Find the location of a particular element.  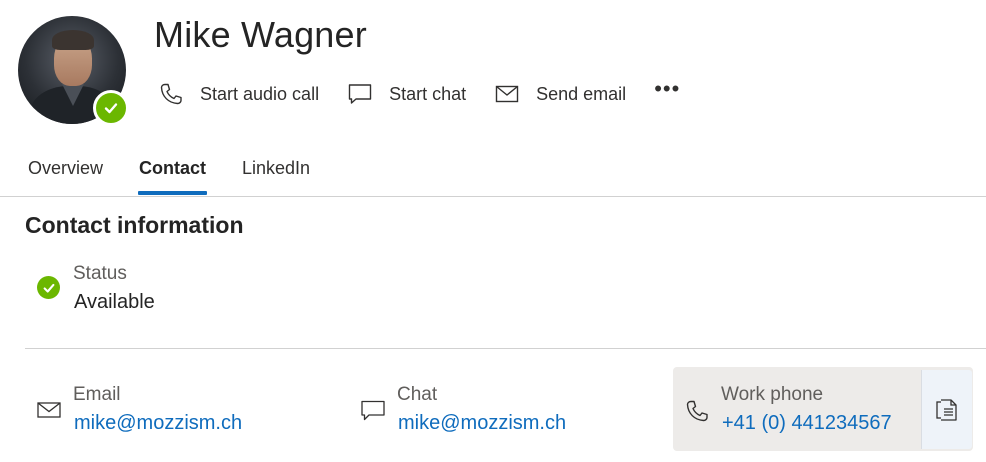

more-icon: ••• is located at coordinates (667, 88).